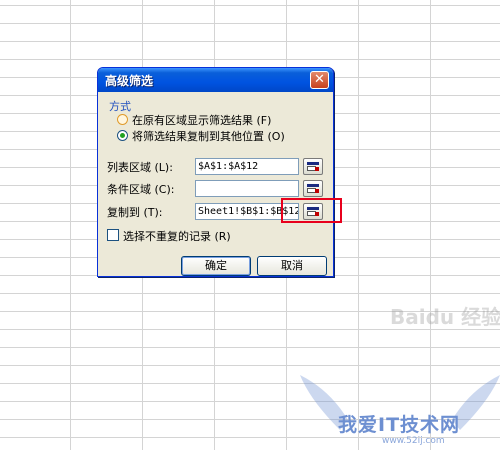 This screenshot has width=500, height=450. I want to click on watermark-text: 我爱IT技术网, so click(399, 425).